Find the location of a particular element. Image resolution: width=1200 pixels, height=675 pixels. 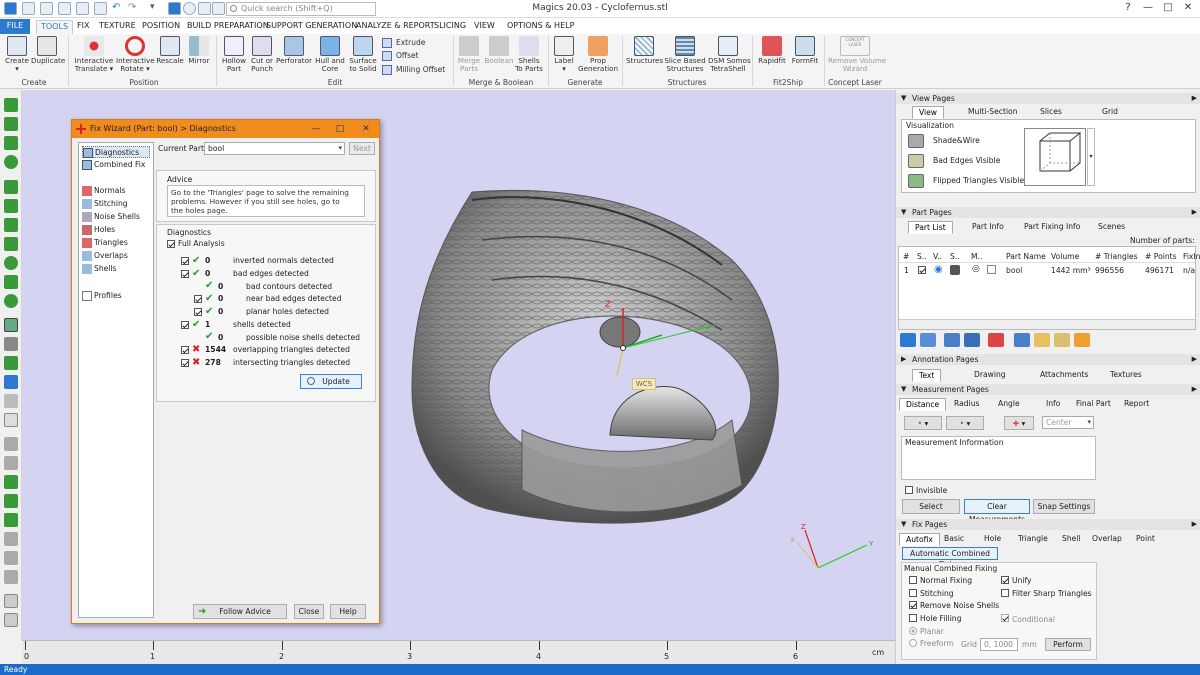

part-icon is located at coordinates (11, 420).